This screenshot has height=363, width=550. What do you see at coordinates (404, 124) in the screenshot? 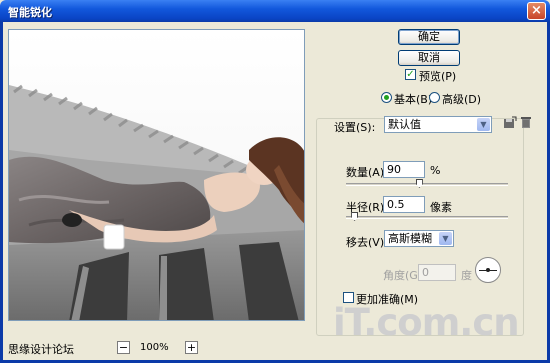
I see `settings-value: 默认值` at bounding box center [404, 124].